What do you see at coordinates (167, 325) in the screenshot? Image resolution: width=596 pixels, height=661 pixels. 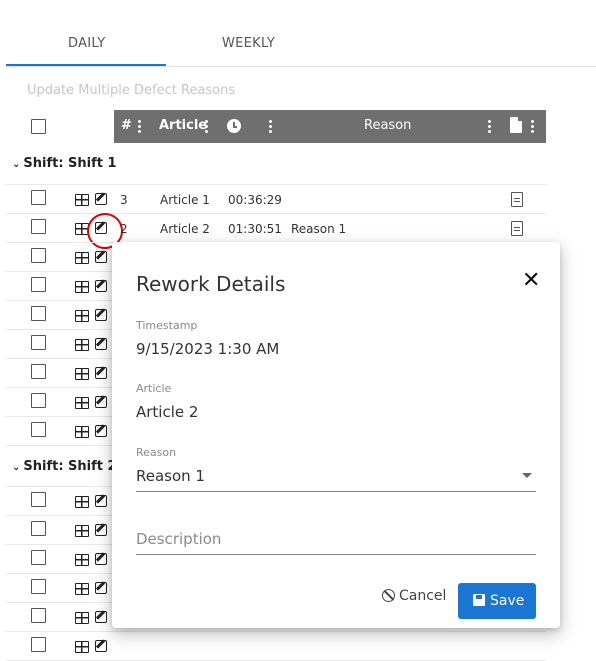 I see `timestamp-label: Timestamp` at bounding box center [167, 325].